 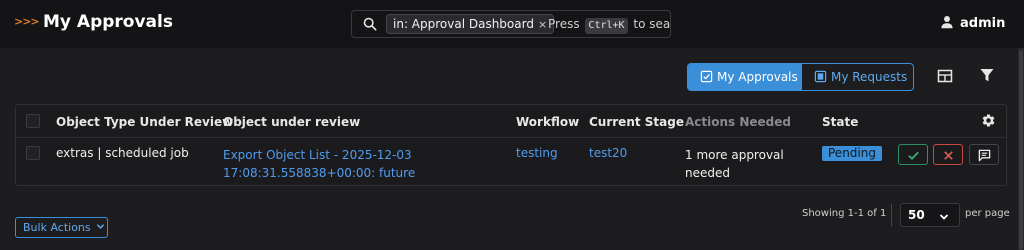 I want to click on close-icon, so click(x=948, y=155).